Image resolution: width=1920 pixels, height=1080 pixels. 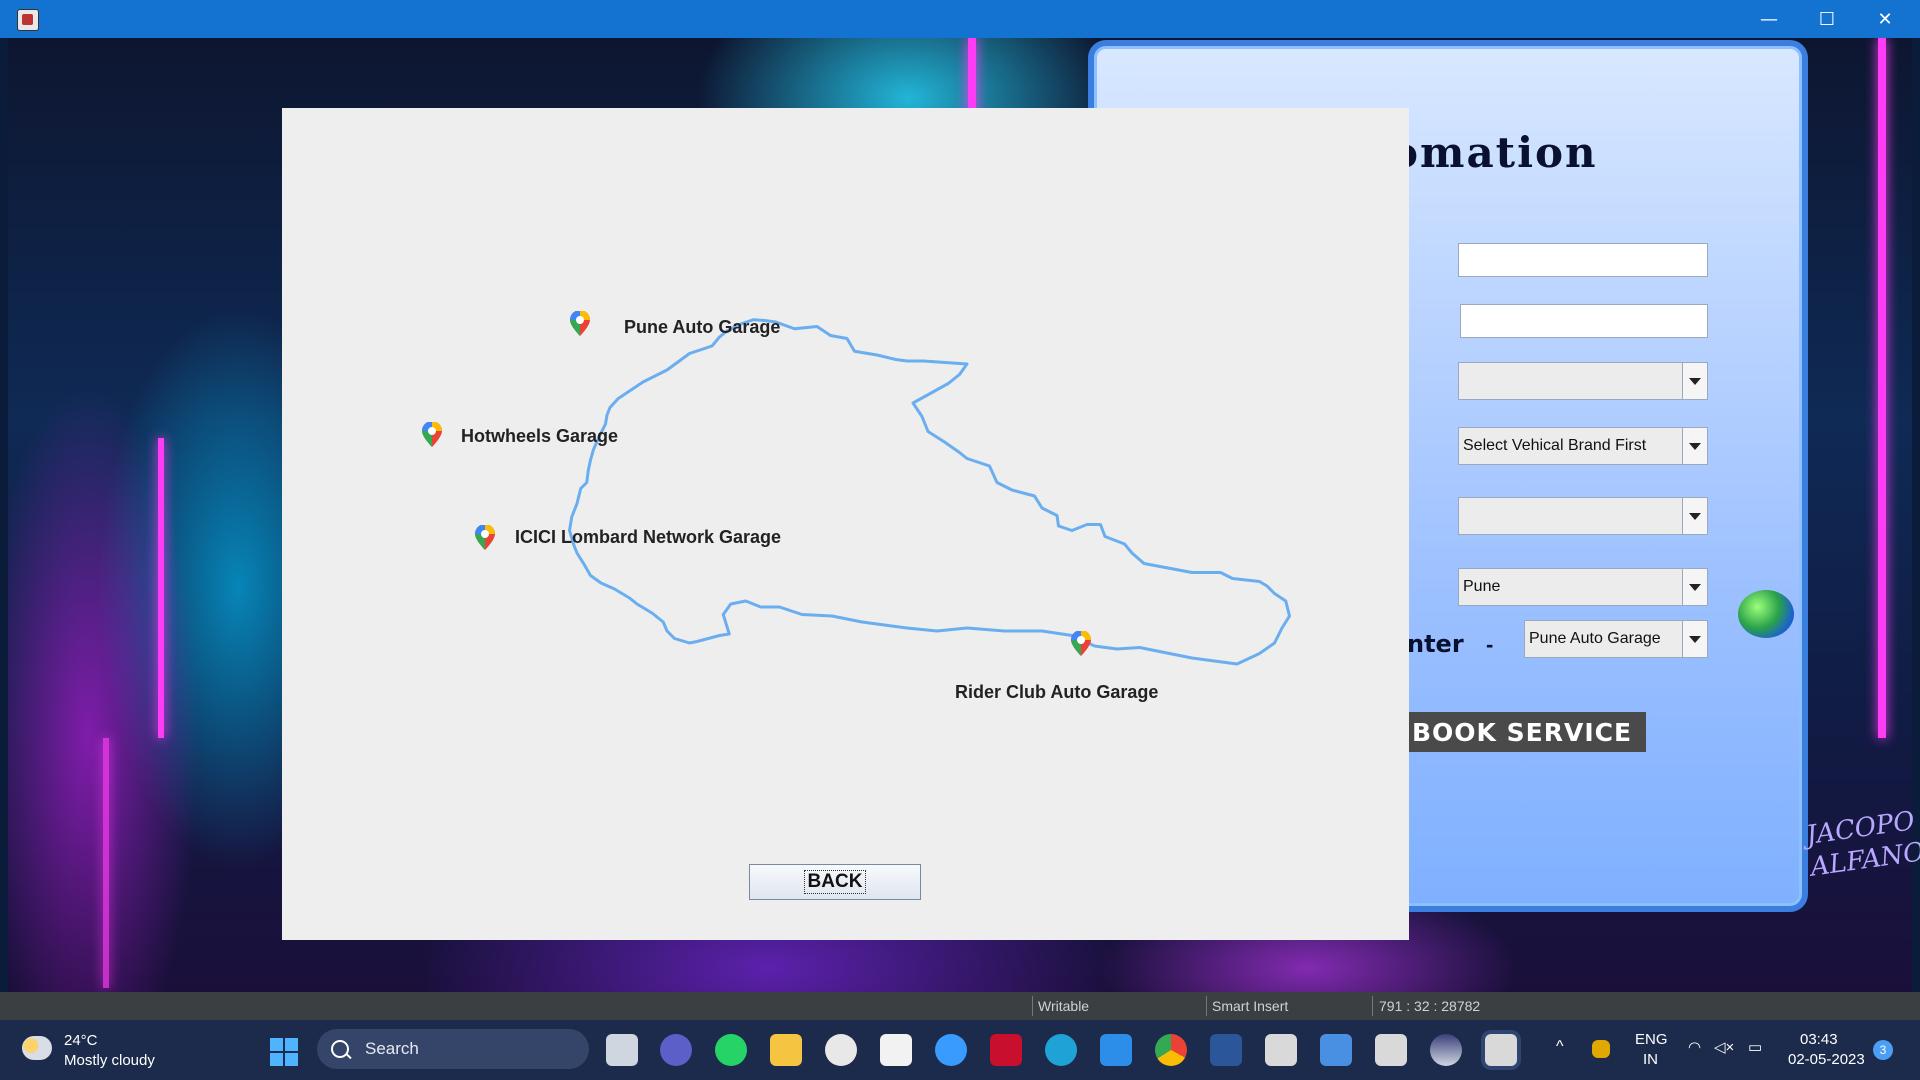 What do you see at coordinates (929, 492) in the screenshot?
I see `district-map-outline` at bounding box center [929, 492].